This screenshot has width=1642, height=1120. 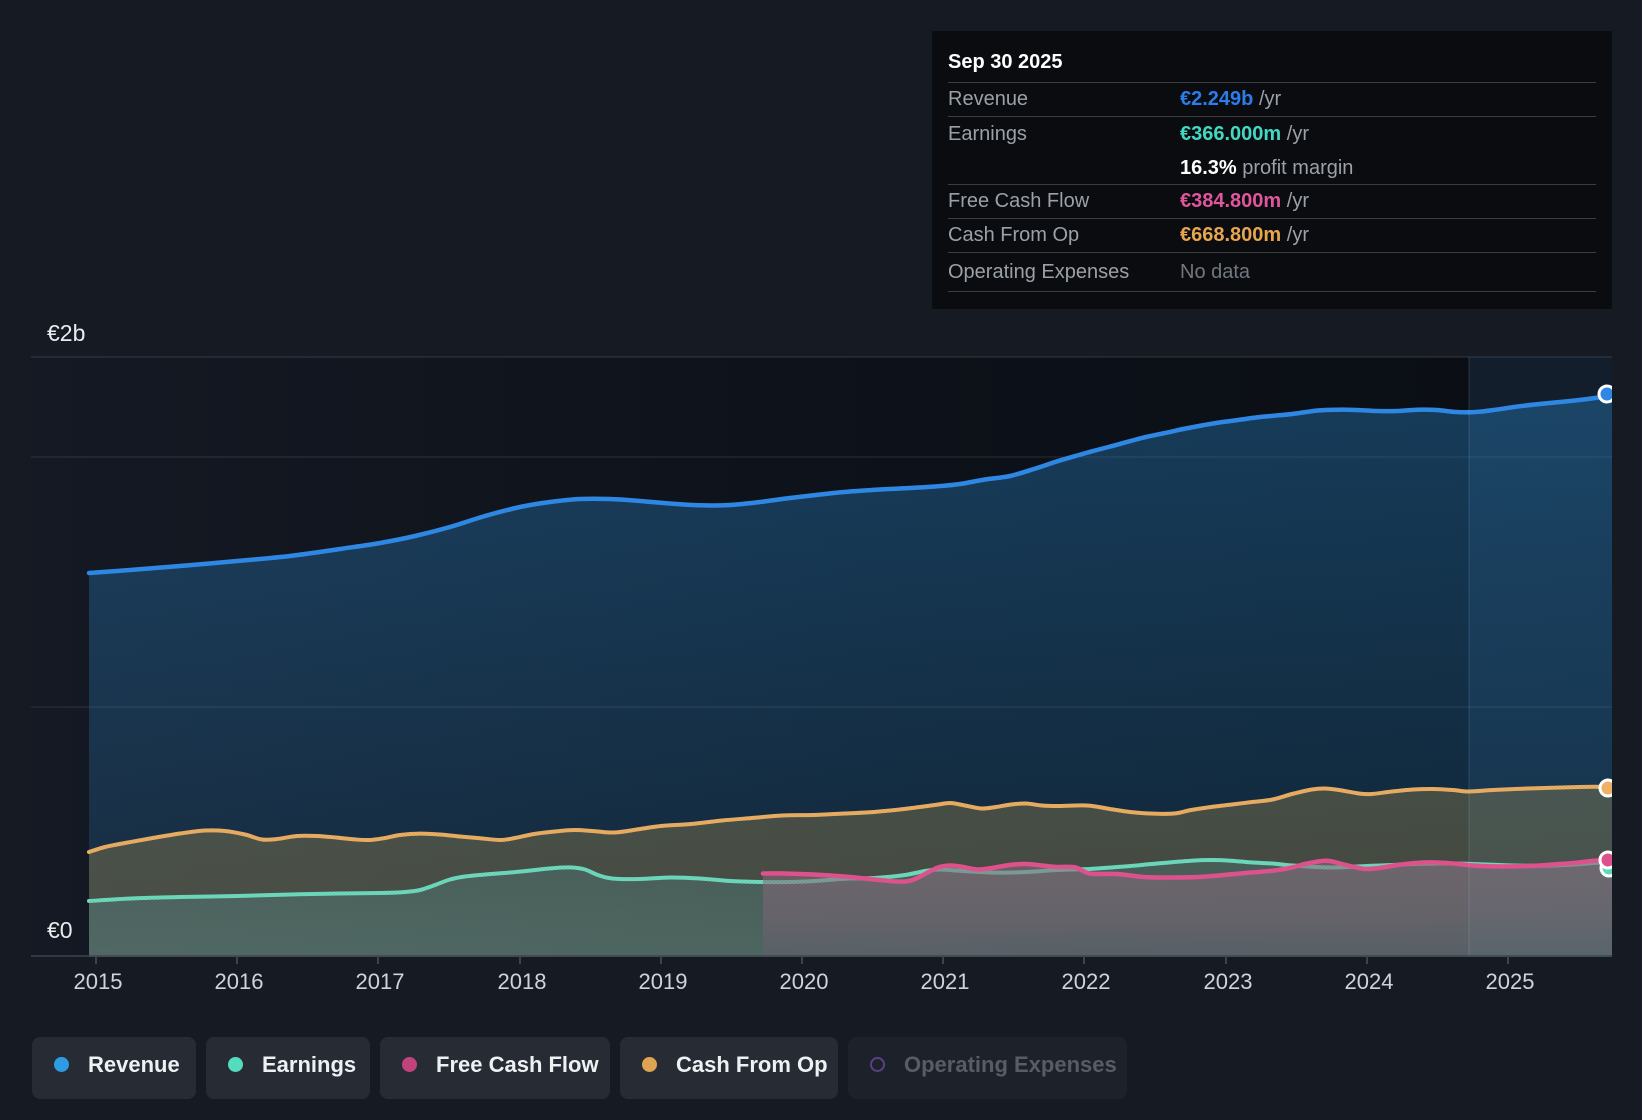 I want to click on svg-text: 2017, so click(x=380, y=981).